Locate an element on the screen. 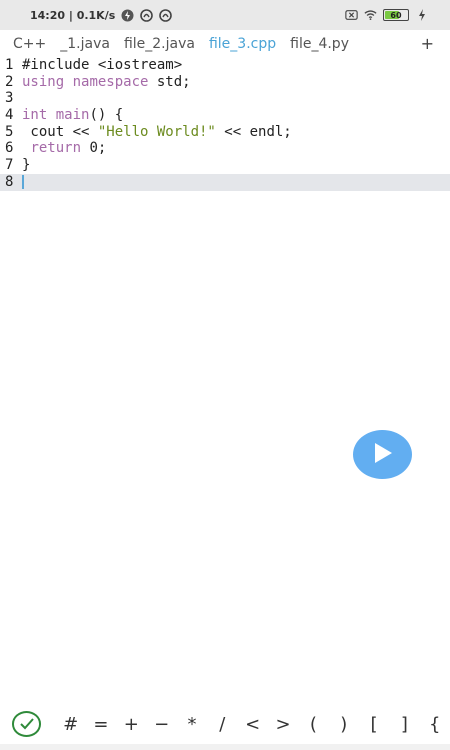 The height and width of the screenshot is (750, 450). text-cursor is located at coordinates (23, 181).